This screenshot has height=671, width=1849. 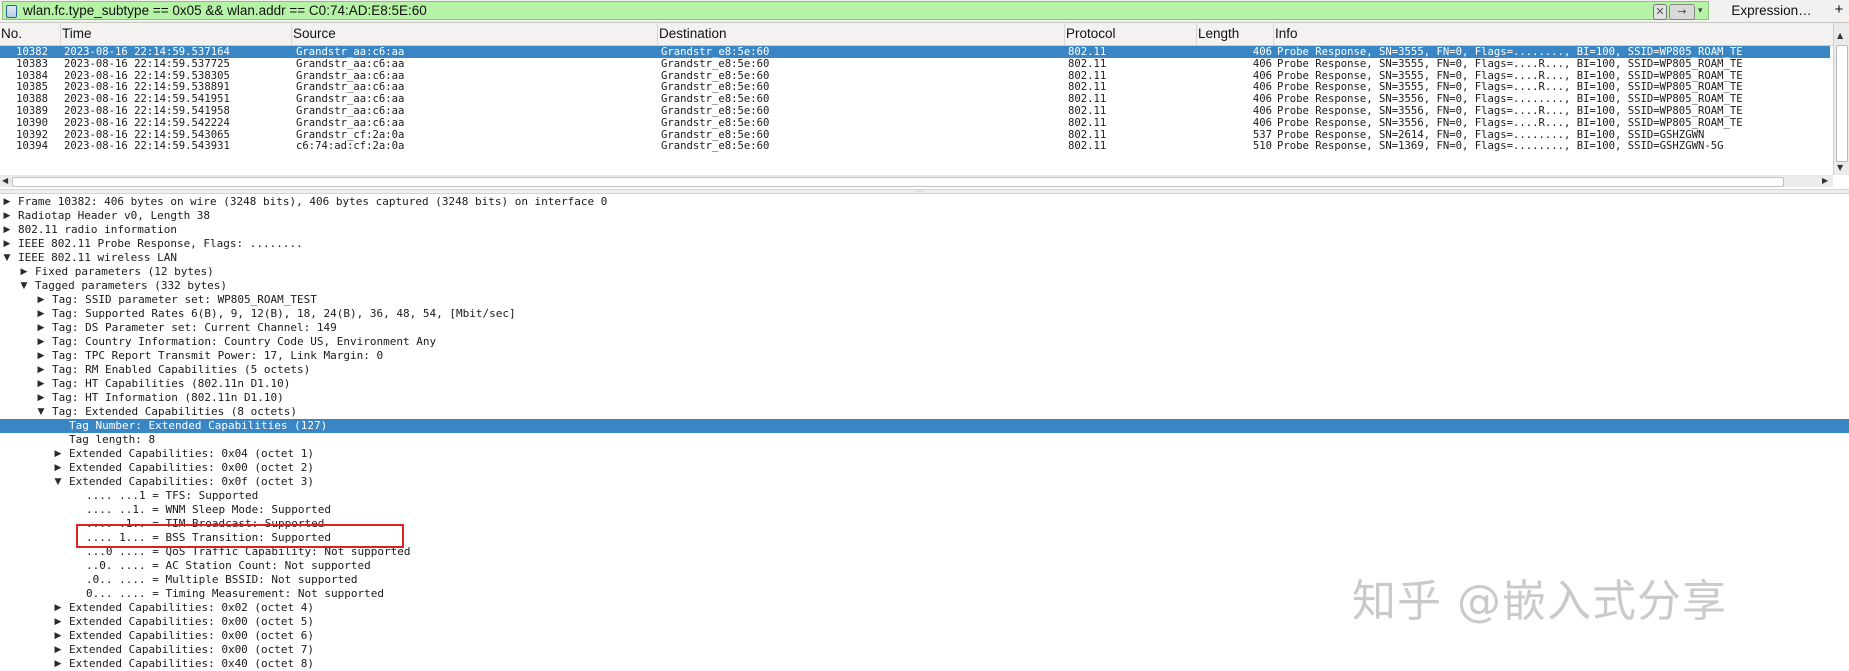 I want to click on add-filter-button: +, so click(x=1839, y=10).